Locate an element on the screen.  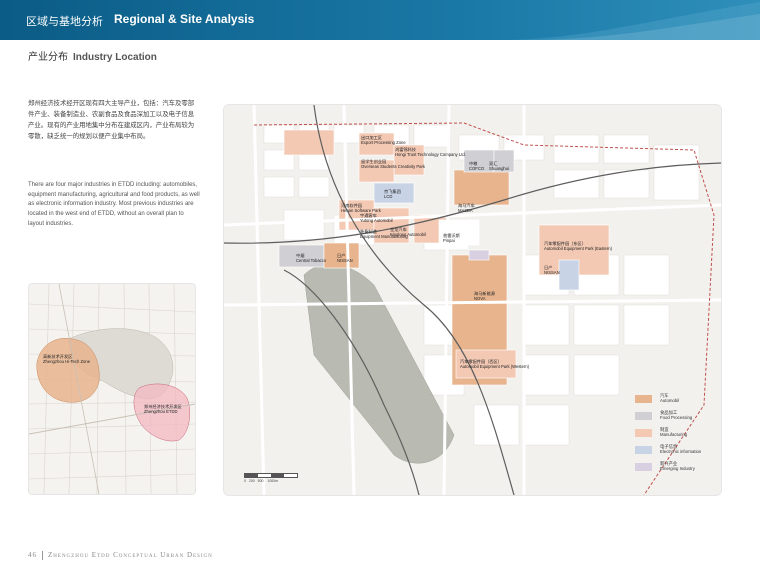
map-label-western-park-en: Automobil Equipment Park (Western) is located at coordinates (495, 366).